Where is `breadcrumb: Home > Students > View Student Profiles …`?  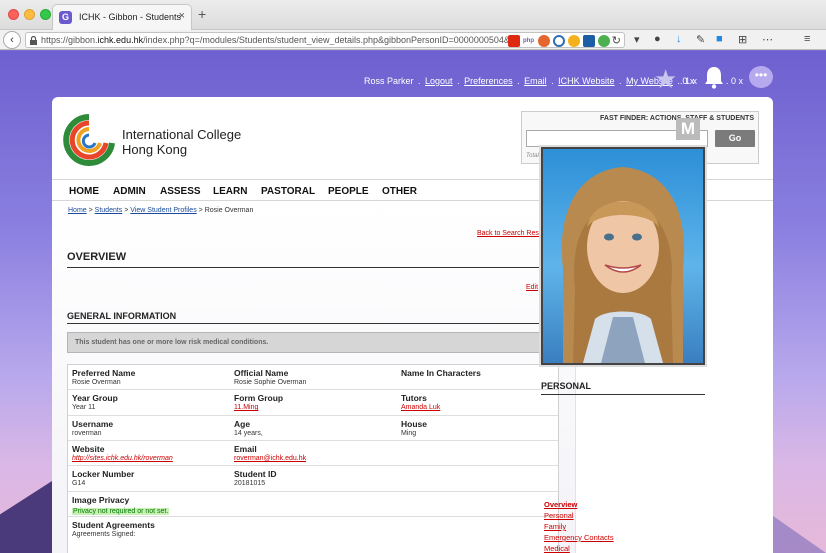
breadcrumb: Home > Students > View Student Profiles … is located at coordinates (161, 210).